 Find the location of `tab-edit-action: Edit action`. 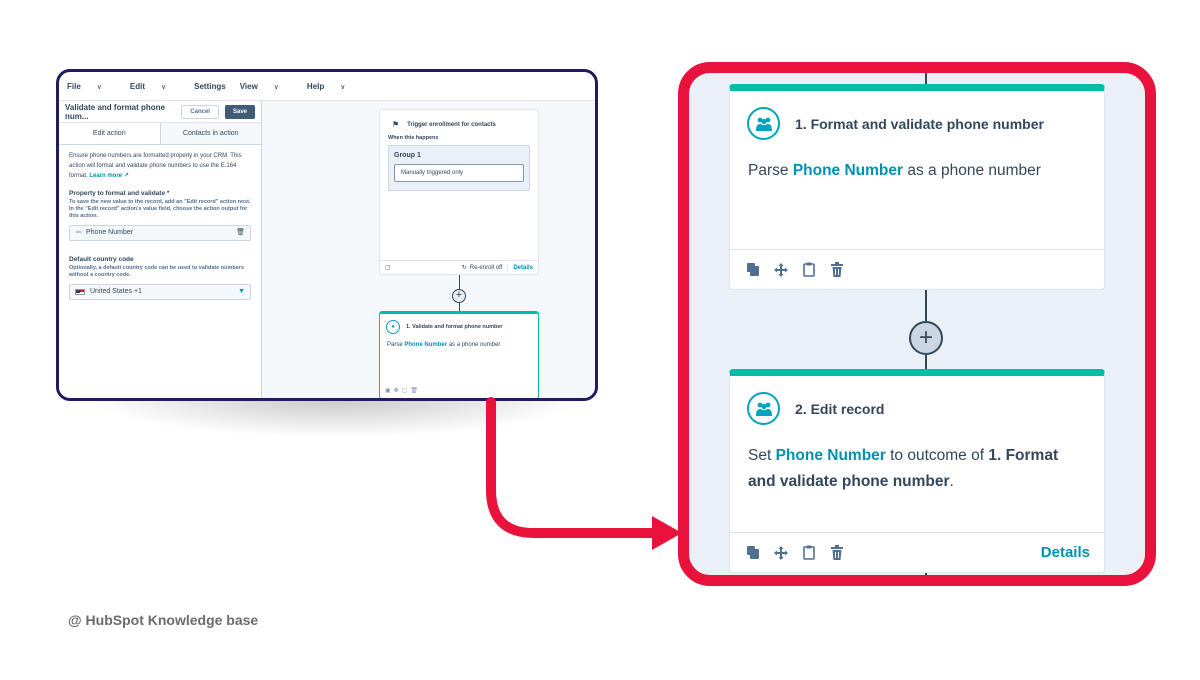

tab-edit-action: Edit action is located at coordinates (110, 133).